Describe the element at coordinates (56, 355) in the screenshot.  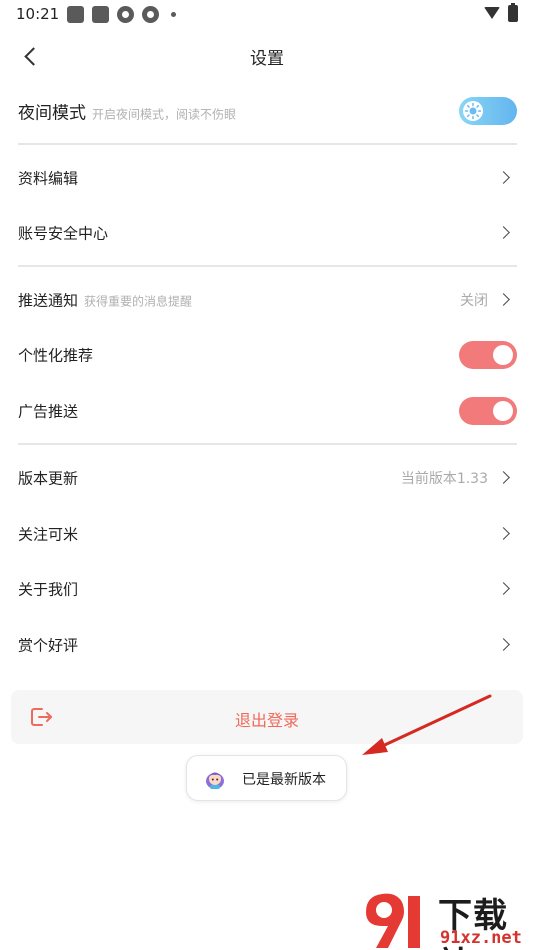
I see `personalized-recommend-label: 个性化推荐` at that location.